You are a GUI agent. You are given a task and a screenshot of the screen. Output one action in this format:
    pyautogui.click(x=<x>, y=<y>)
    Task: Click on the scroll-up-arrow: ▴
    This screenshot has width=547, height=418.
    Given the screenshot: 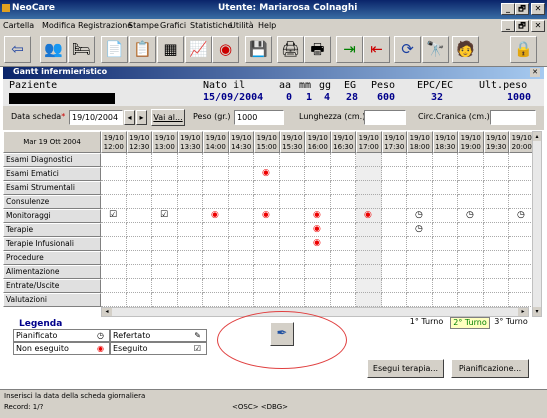 What is the action you would take?
    pyautogui.click(x=537, y=136)
    